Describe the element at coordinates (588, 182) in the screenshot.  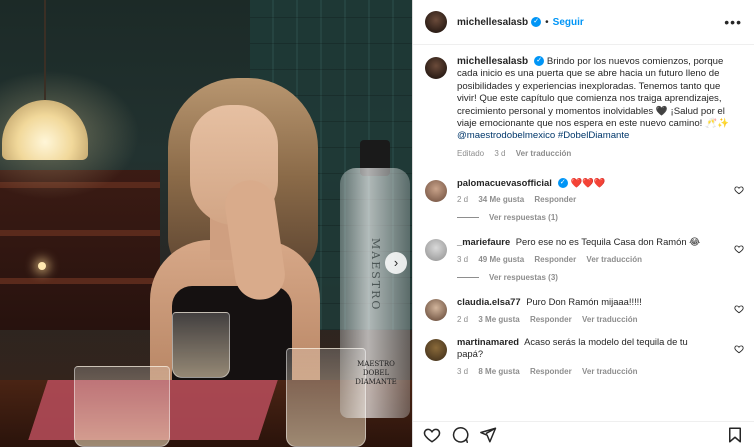
I see `comment-body: ❤️❤️❤️` at that location.